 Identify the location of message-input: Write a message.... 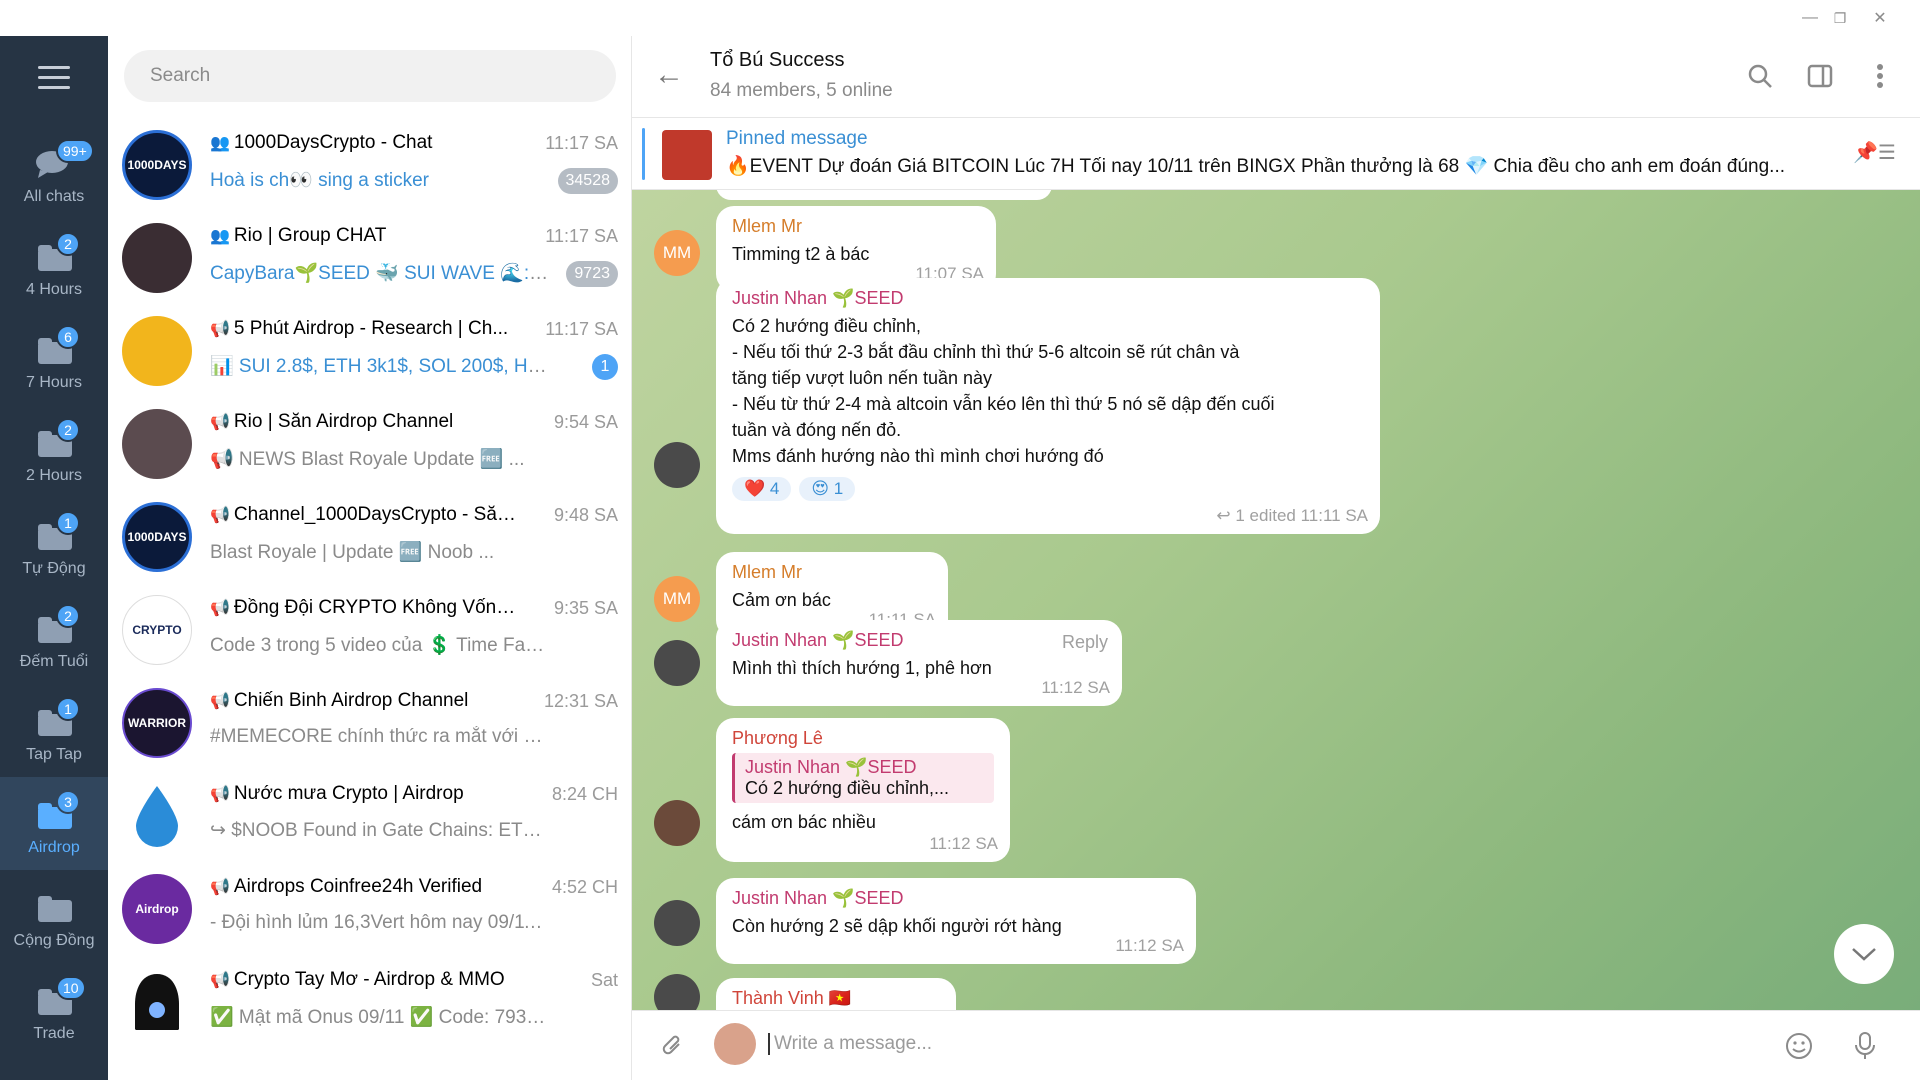
(850, 1044).